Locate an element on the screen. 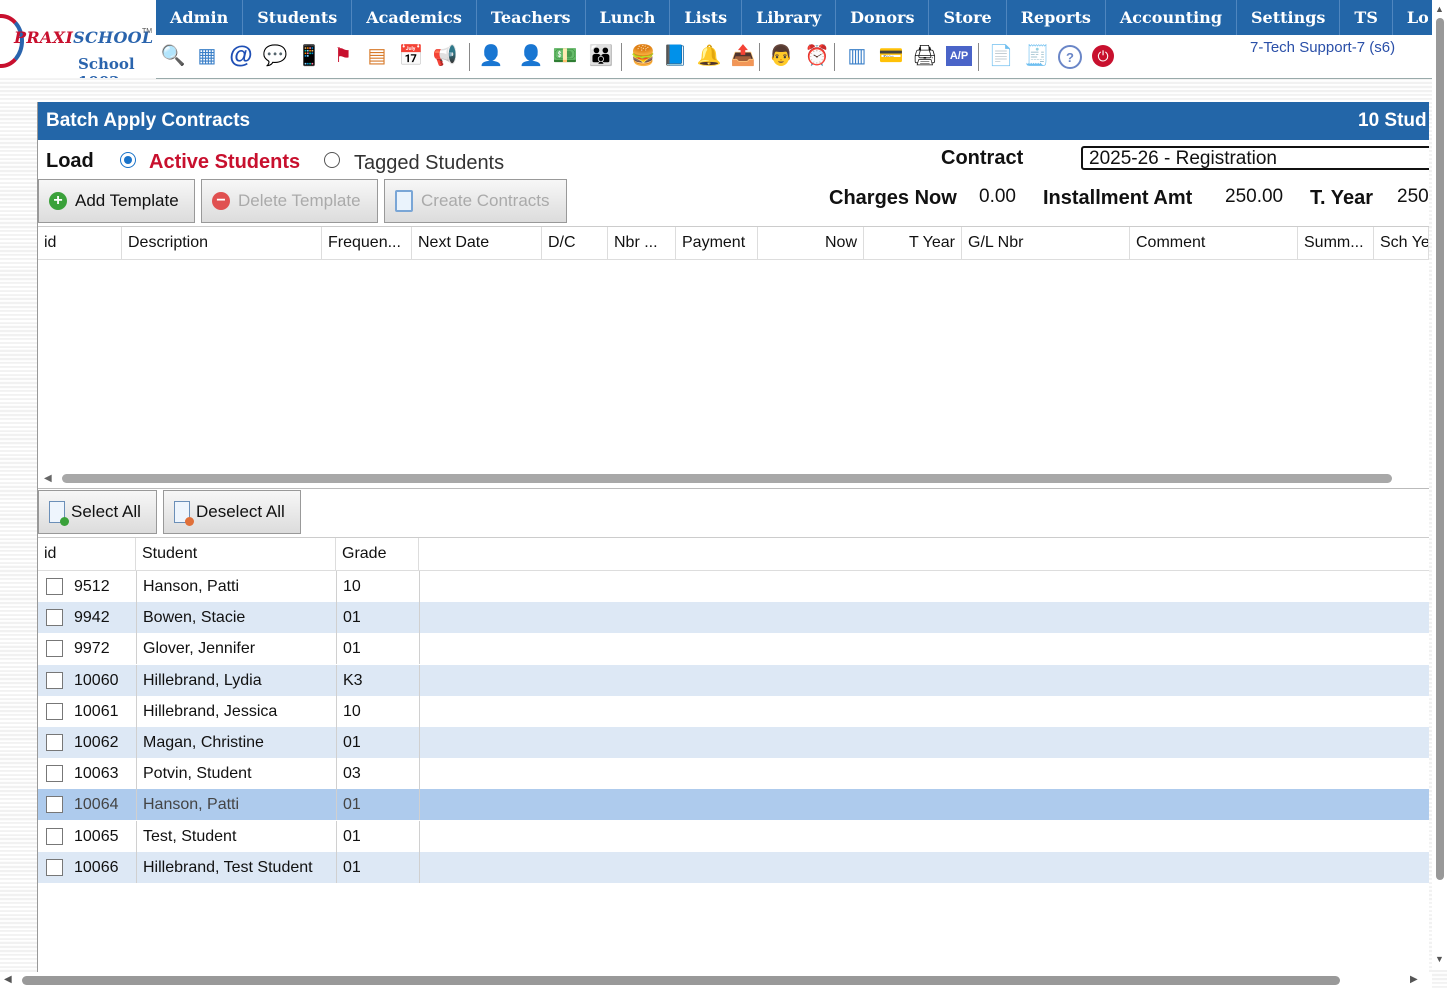  menu-store: Store is located at coordinates (968, 17).